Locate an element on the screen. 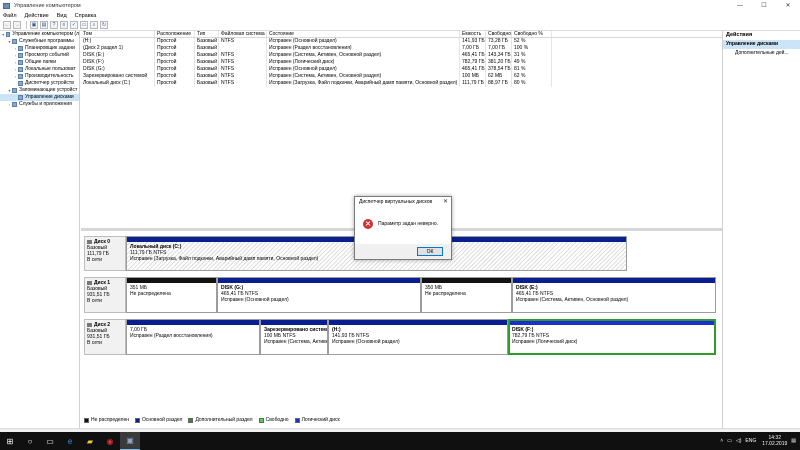  maximize-icon: ☐ is located at coordinates (764, 5).